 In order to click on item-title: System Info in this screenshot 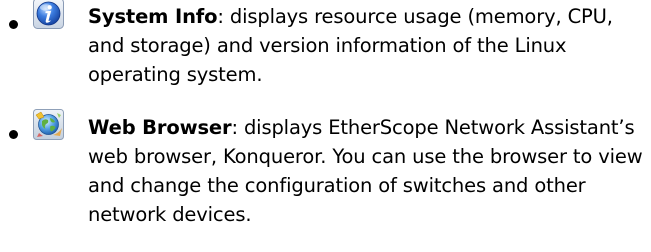, I will do `click(153, 16)`.